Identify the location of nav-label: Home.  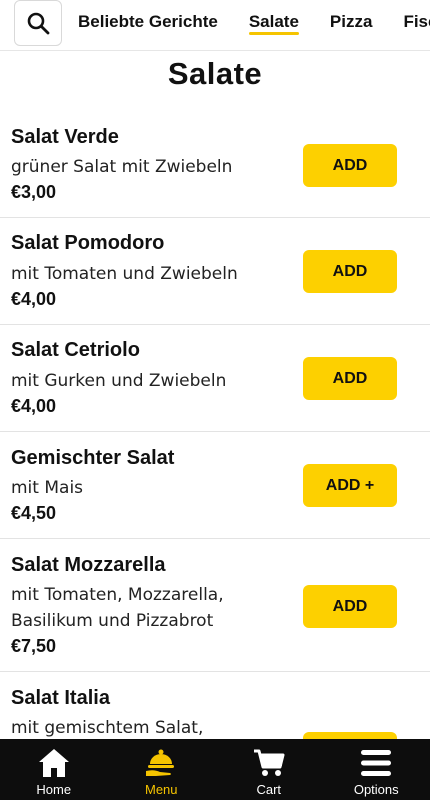
(54, 789).